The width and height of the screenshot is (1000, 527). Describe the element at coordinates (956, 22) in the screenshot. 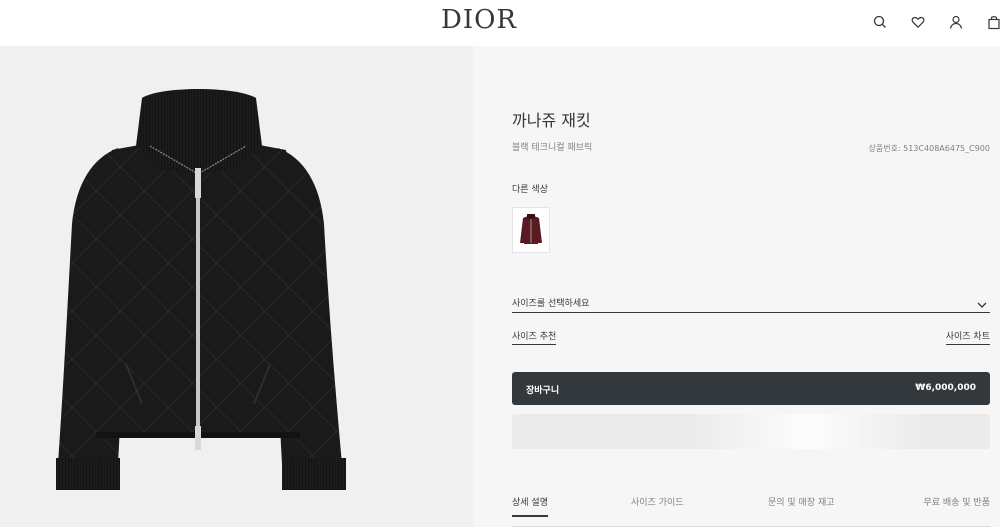

I see `user-icon` at that location.